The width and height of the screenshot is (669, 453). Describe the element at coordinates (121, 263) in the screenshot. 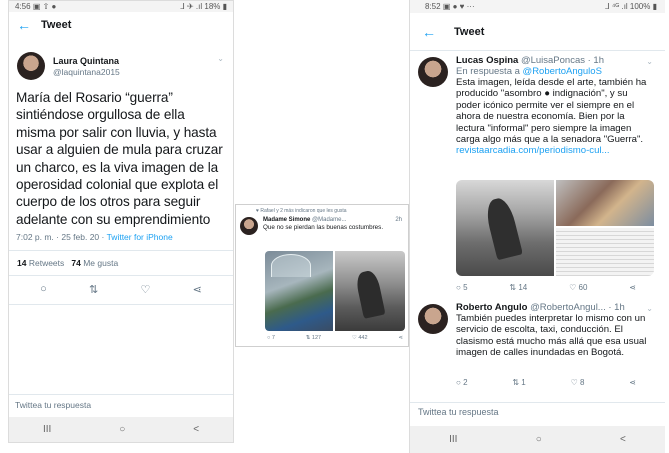

I see `tweet-counts: 14 Retweets 74 Me gusta` at that location.